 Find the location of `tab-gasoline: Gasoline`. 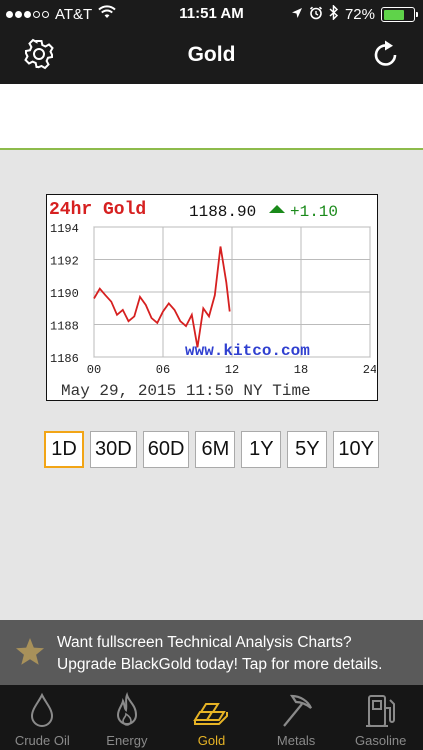

tab-gasoline: Gasoline is located at coordinates (380, 717).